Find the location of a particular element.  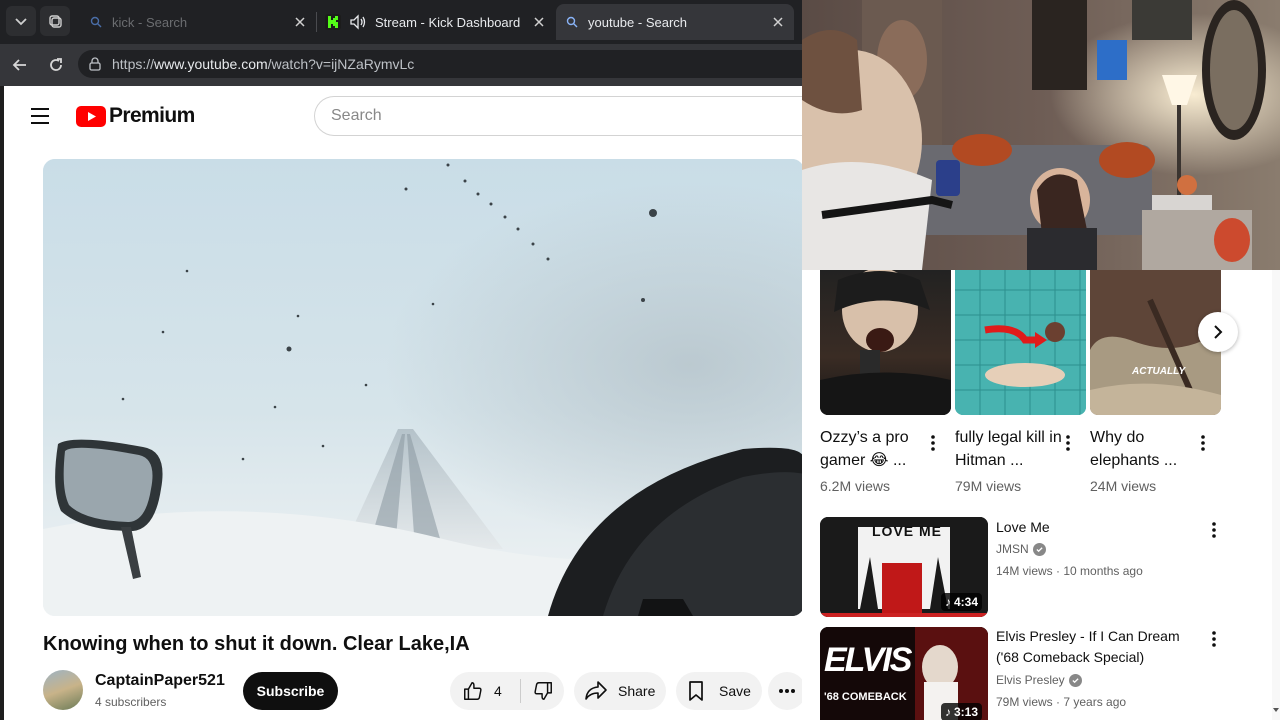

subscriber-count: 4 subscribers is located at coordinates (131, 702).